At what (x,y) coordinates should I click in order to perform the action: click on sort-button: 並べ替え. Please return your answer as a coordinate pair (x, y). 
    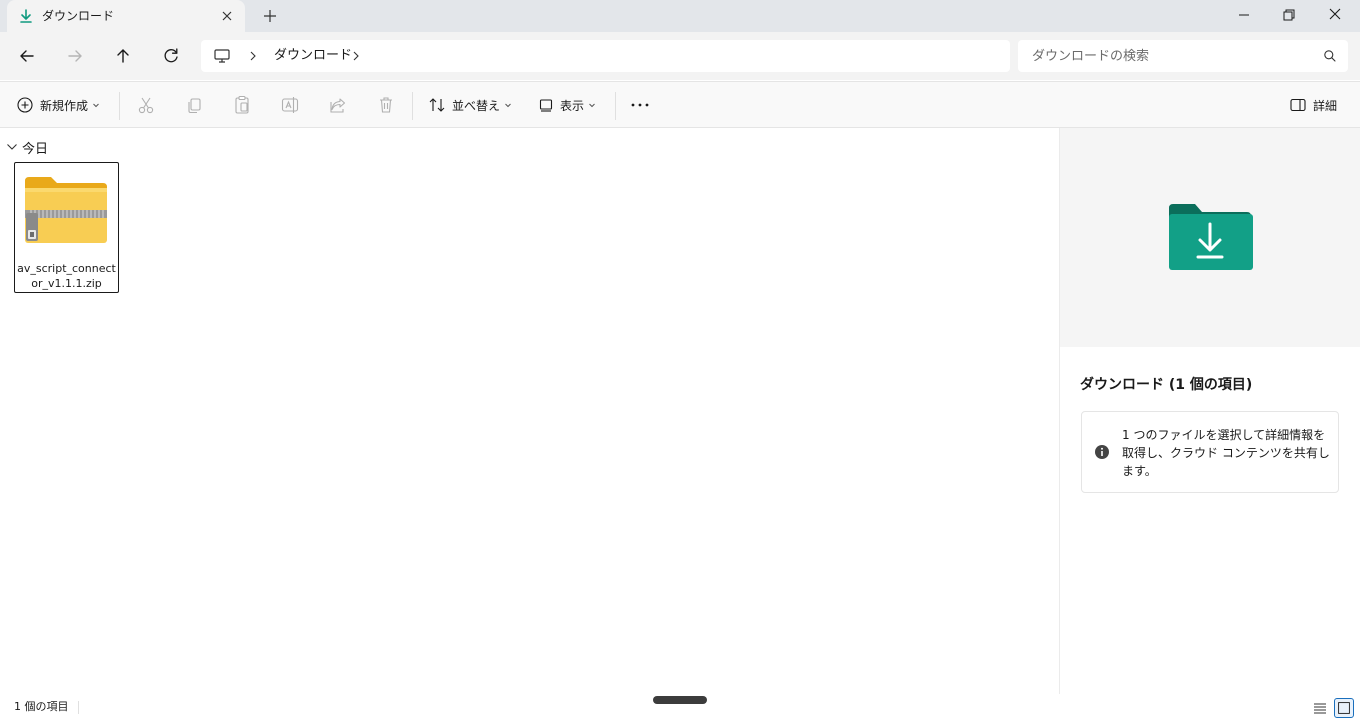
    Looking at the image, I should click on (470, 105).